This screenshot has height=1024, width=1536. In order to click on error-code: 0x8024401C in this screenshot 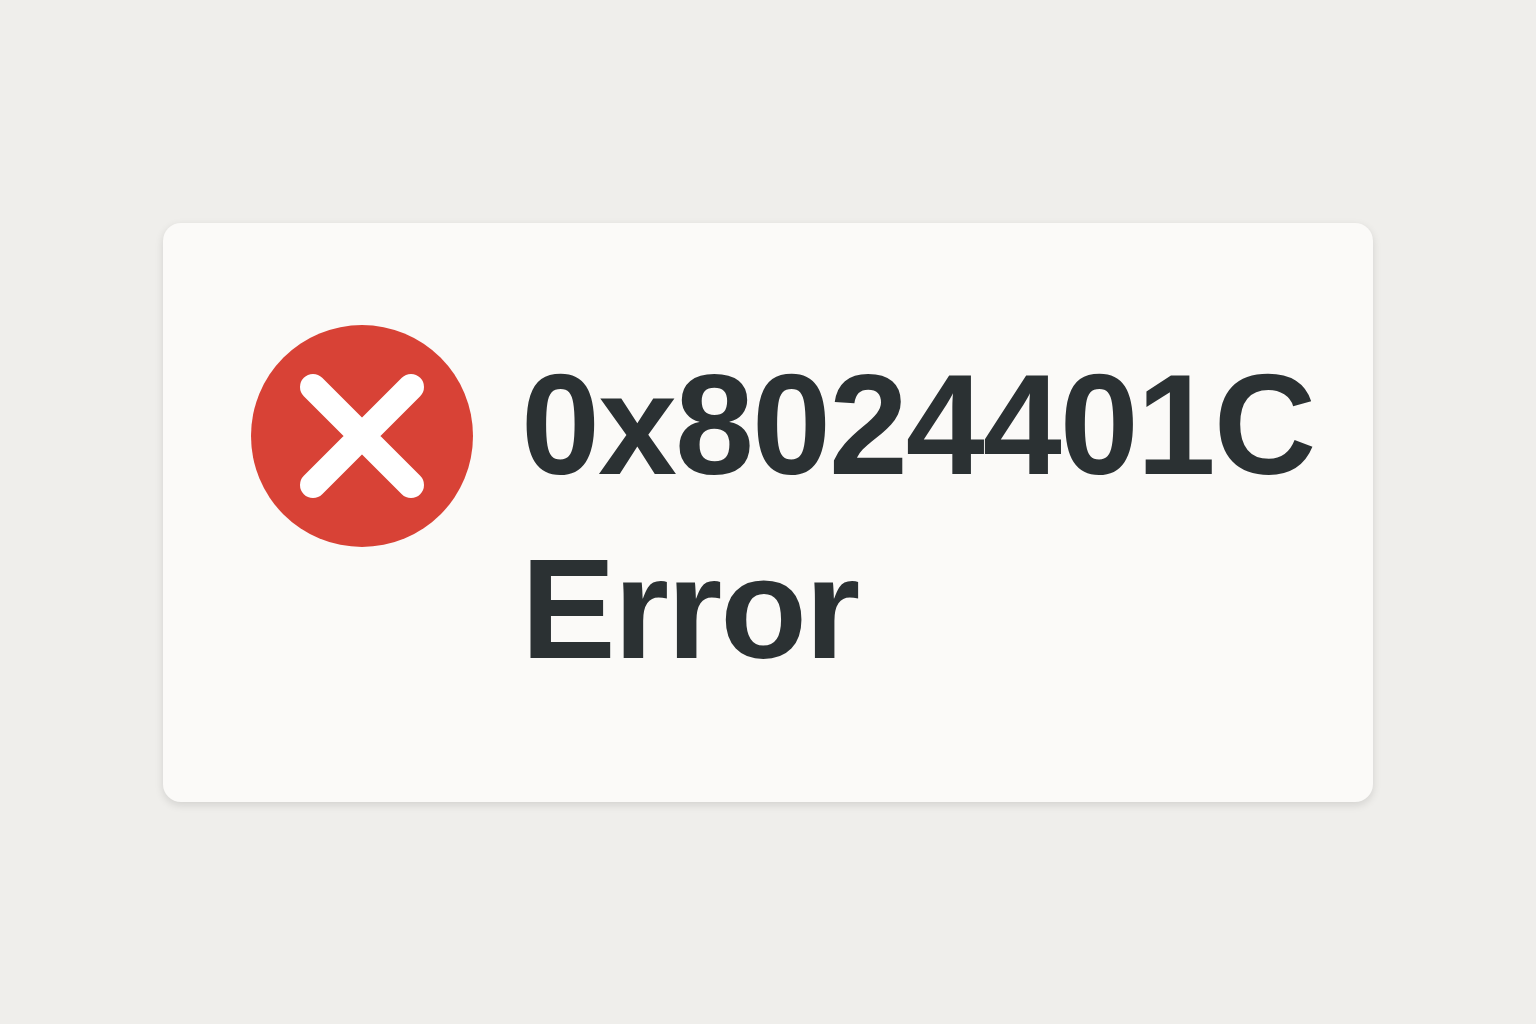, I will do `click(918, 424)`.